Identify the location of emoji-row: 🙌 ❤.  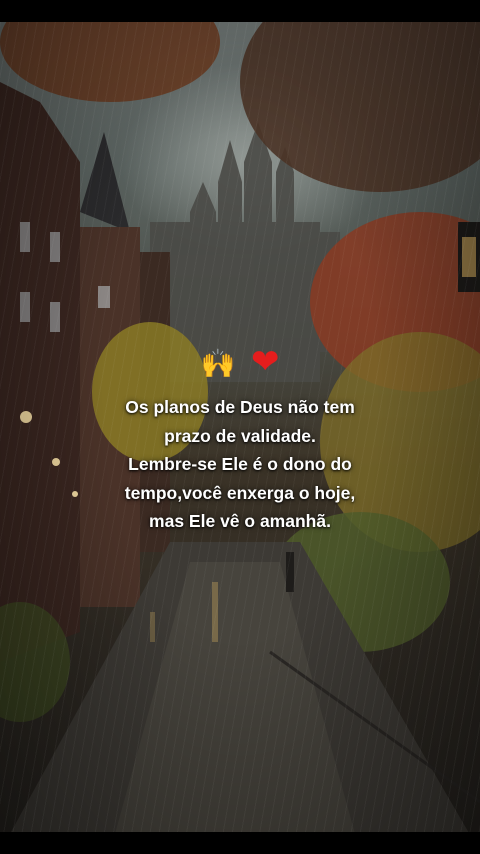
(240, 363).